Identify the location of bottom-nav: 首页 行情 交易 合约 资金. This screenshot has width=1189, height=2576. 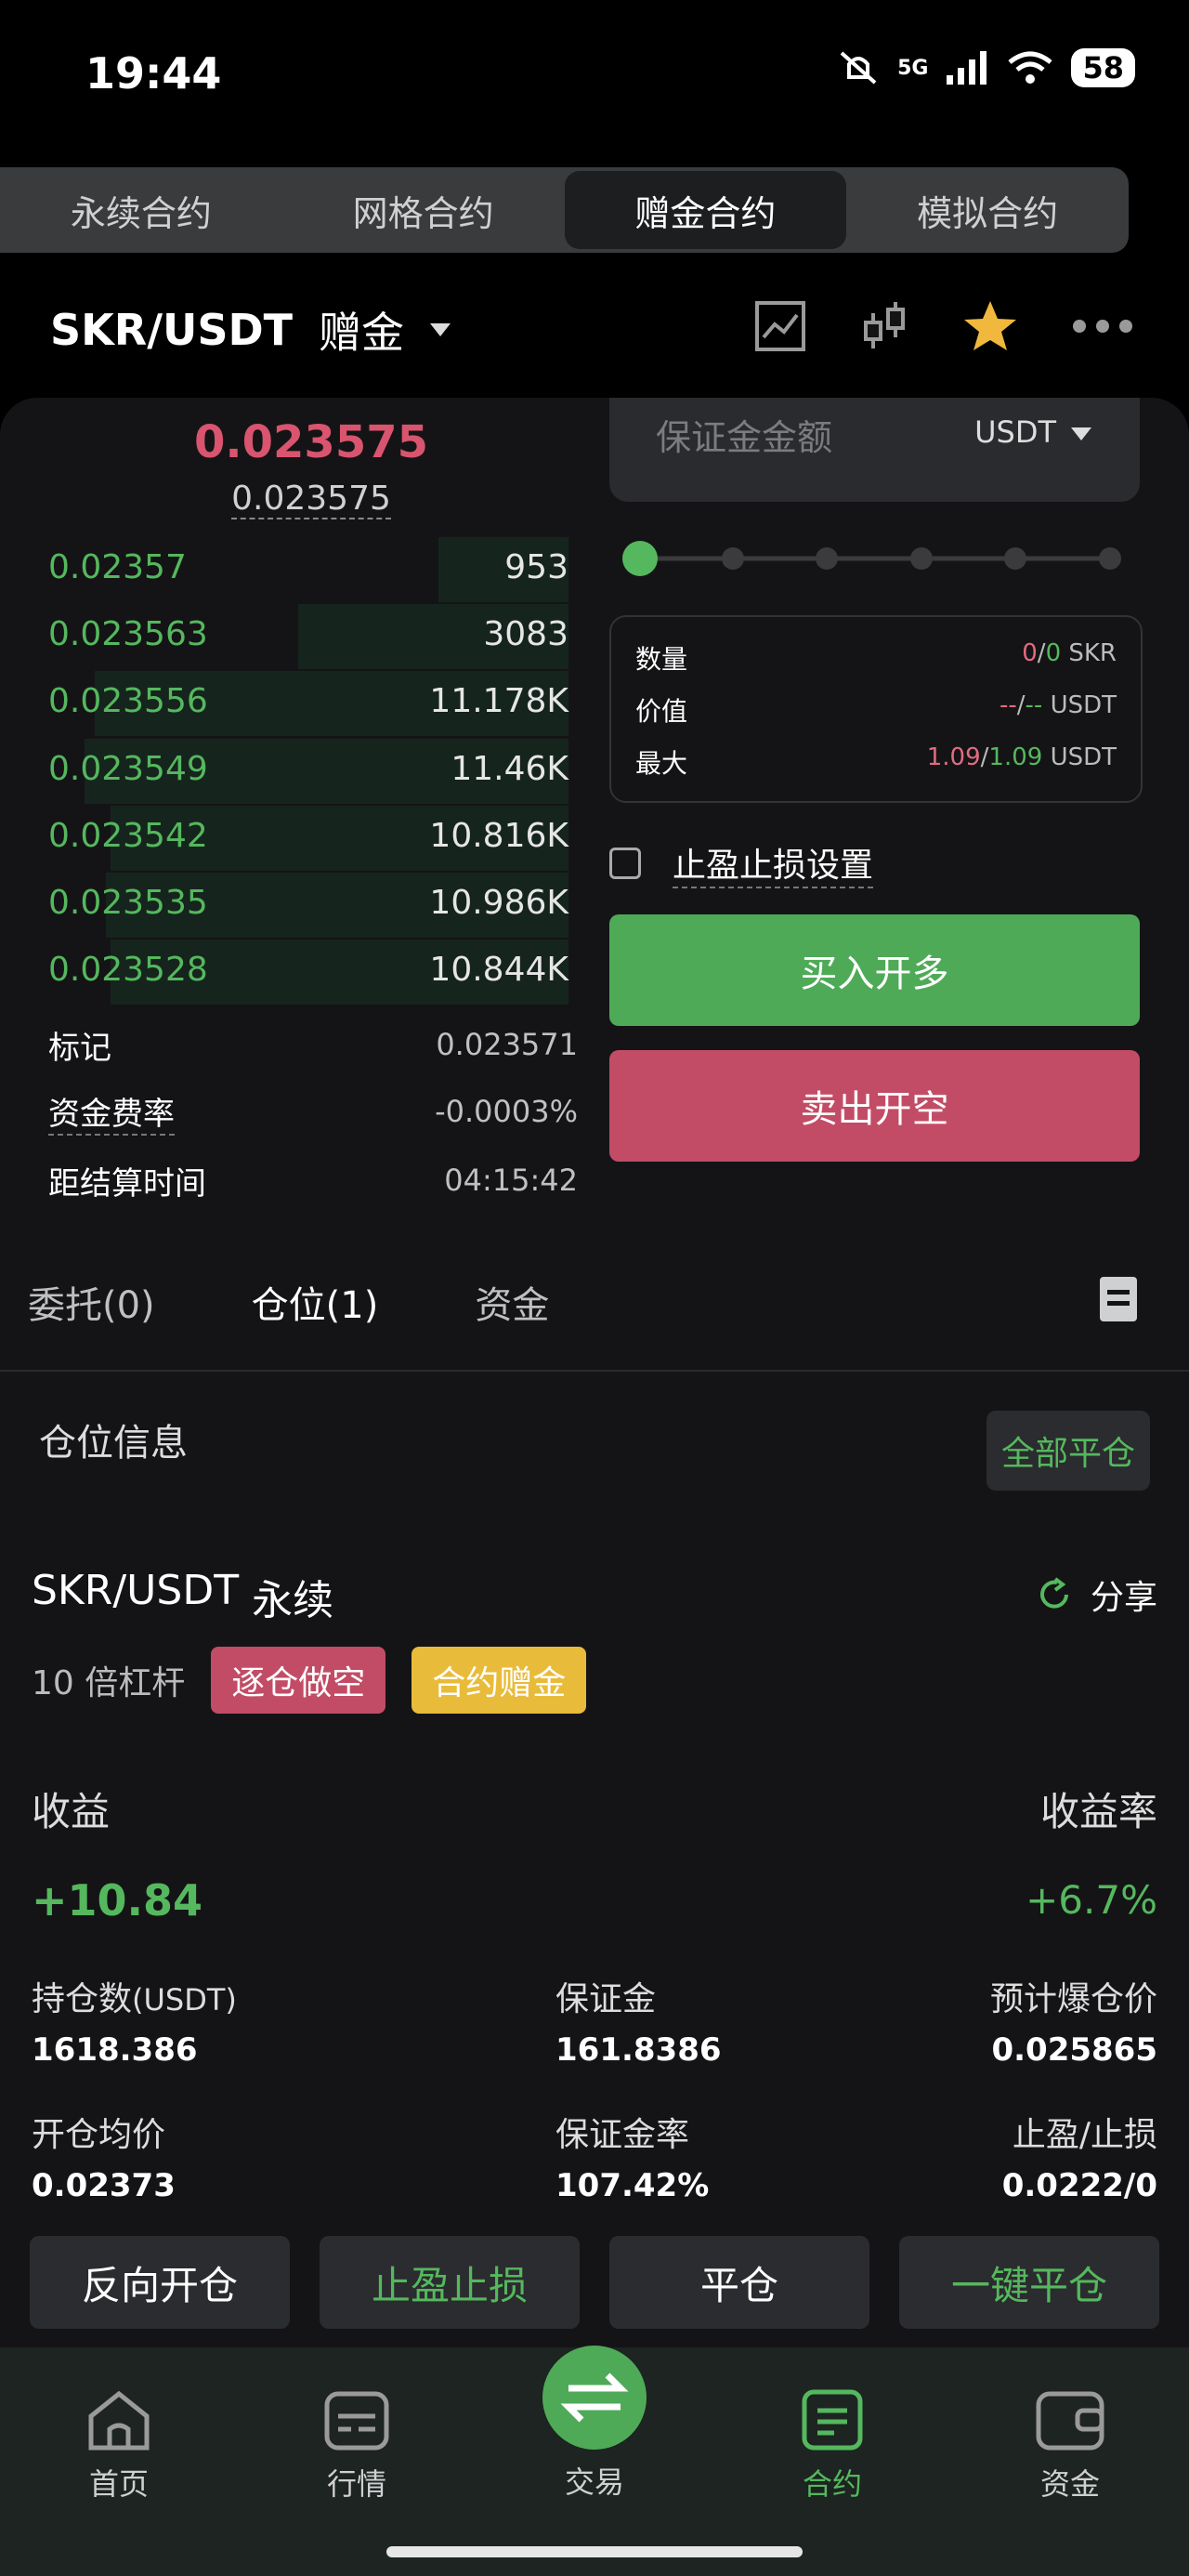
(594, 2460).